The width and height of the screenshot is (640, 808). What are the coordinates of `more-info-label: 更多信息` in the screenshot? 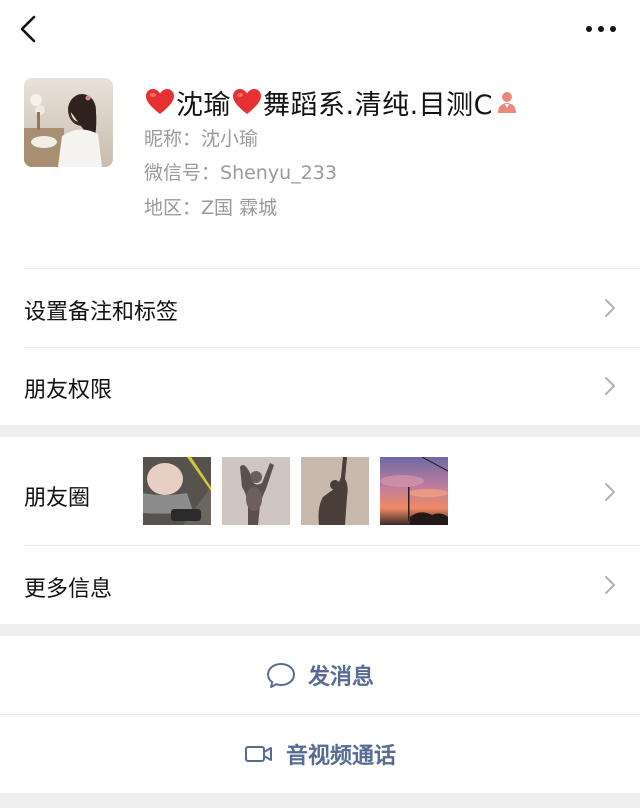 It's located at (68, 589).